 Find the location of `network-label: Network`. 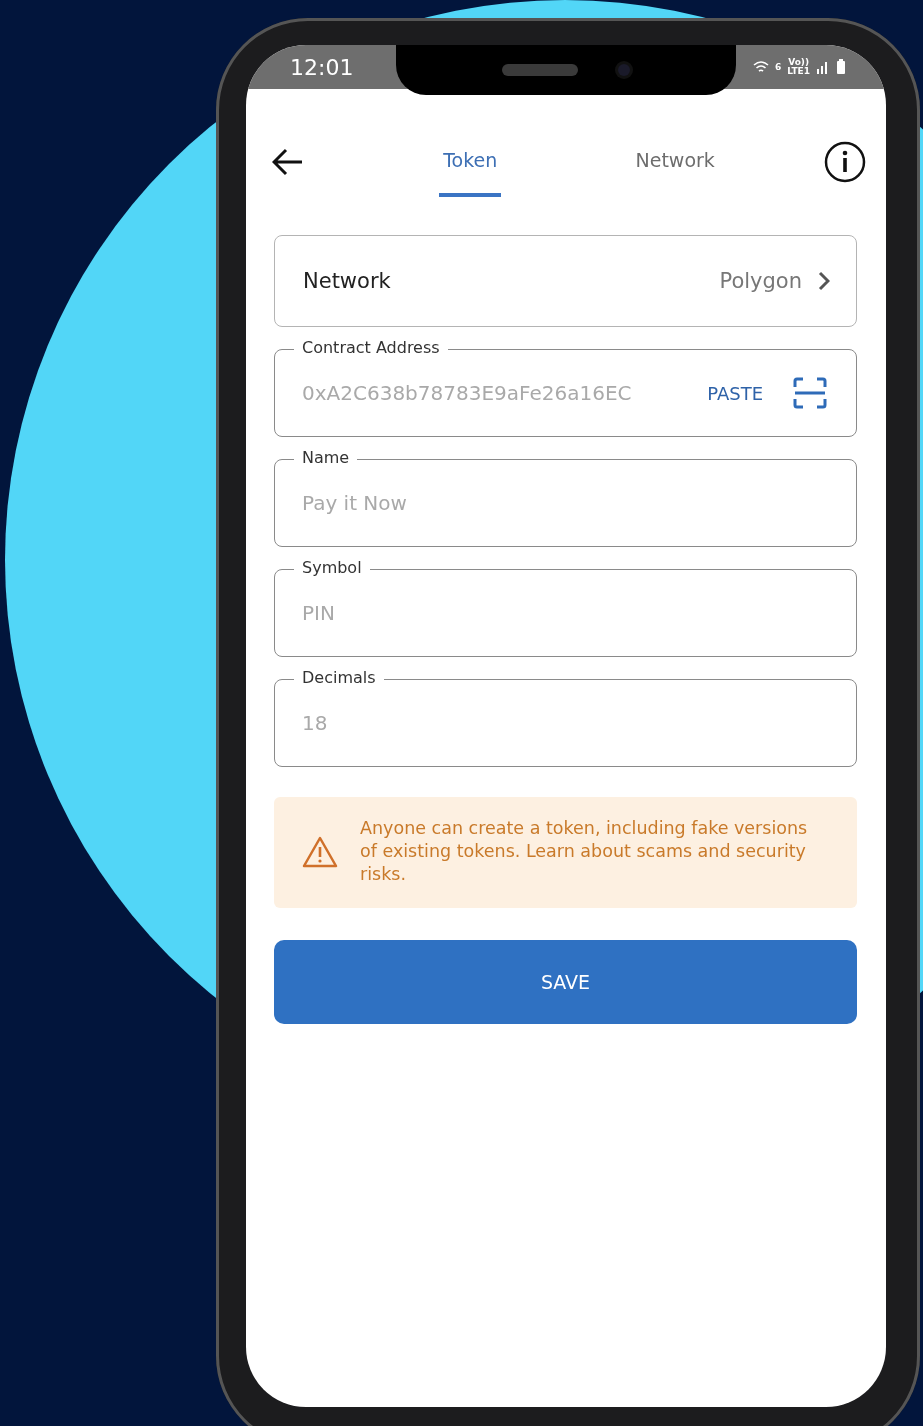

network-label: Network is located at coordinates (347, 281).